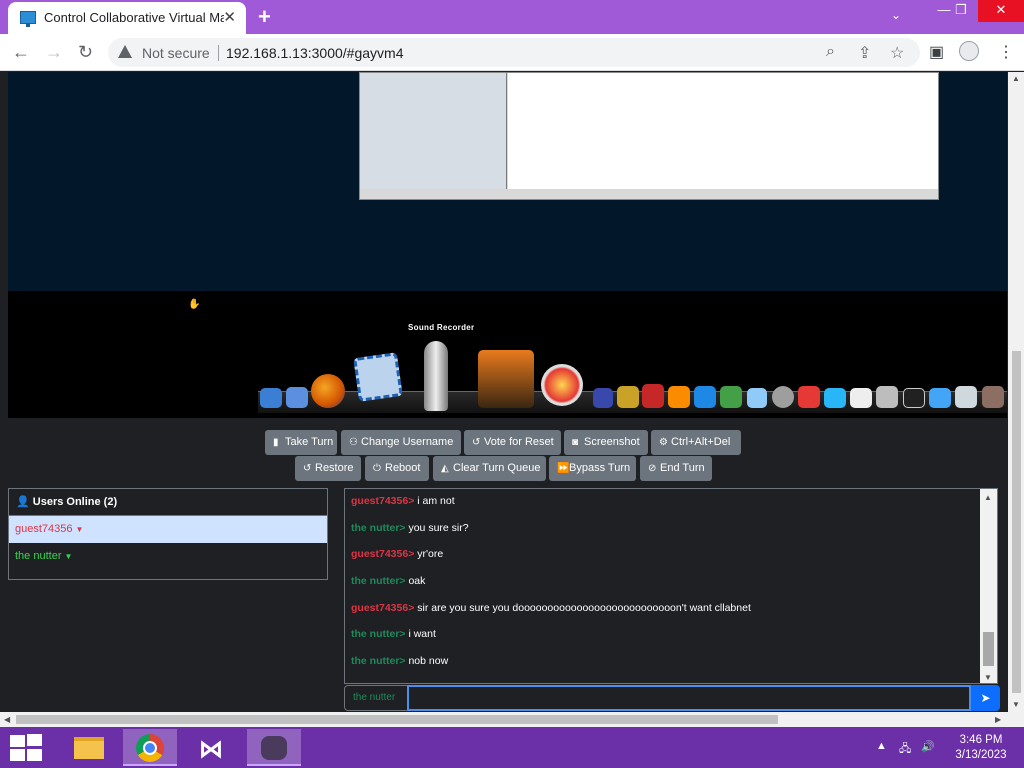 This screenshot has width=1024, height=768. Describe the element at coordinates (1016, 522) in the screenshot. I see `page-scroll-thumb` at that location.